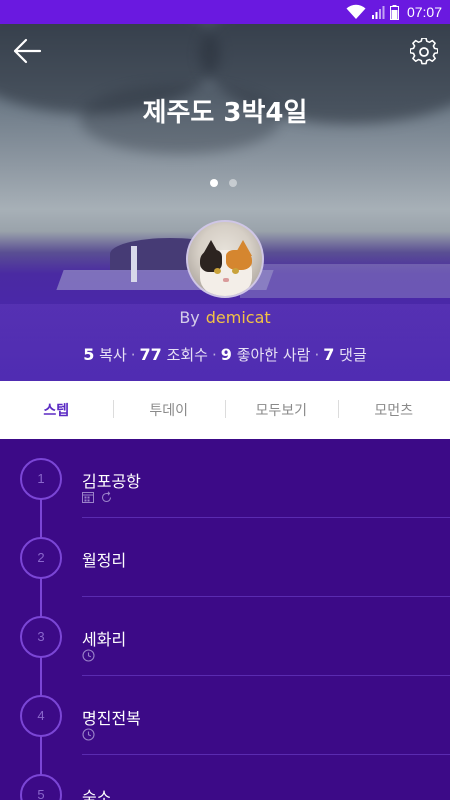 The height and width of the screenshot is (800, 450). What do you see at coordinates (378, 12) in the screenshot?
I see `signal-icon` at bounding box center [378, 12].